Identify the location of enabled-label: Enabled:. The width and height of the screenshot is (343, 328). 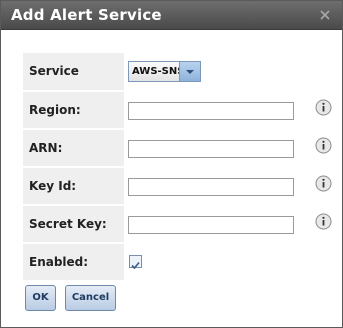
(73, 262).